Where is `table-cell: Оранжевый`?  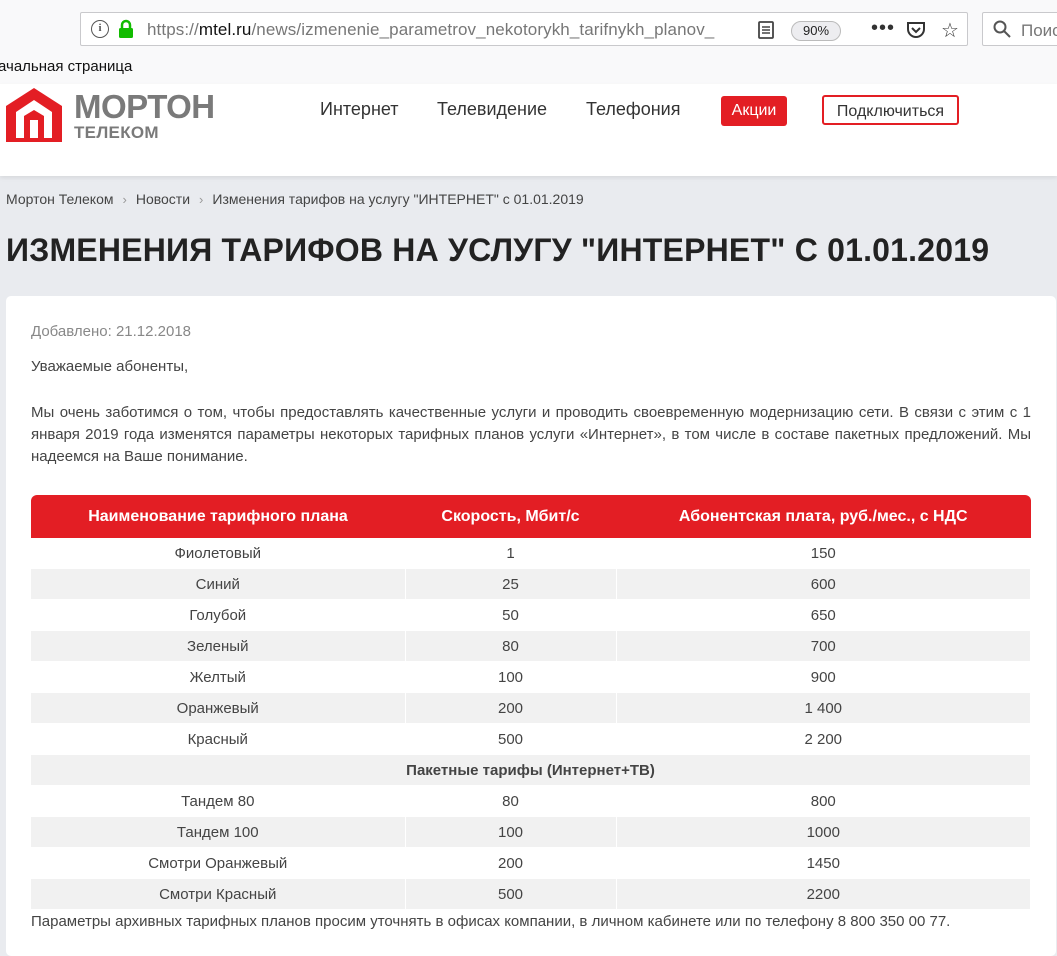
table-cell: Оранжевый is located at coordinates (218, 708).